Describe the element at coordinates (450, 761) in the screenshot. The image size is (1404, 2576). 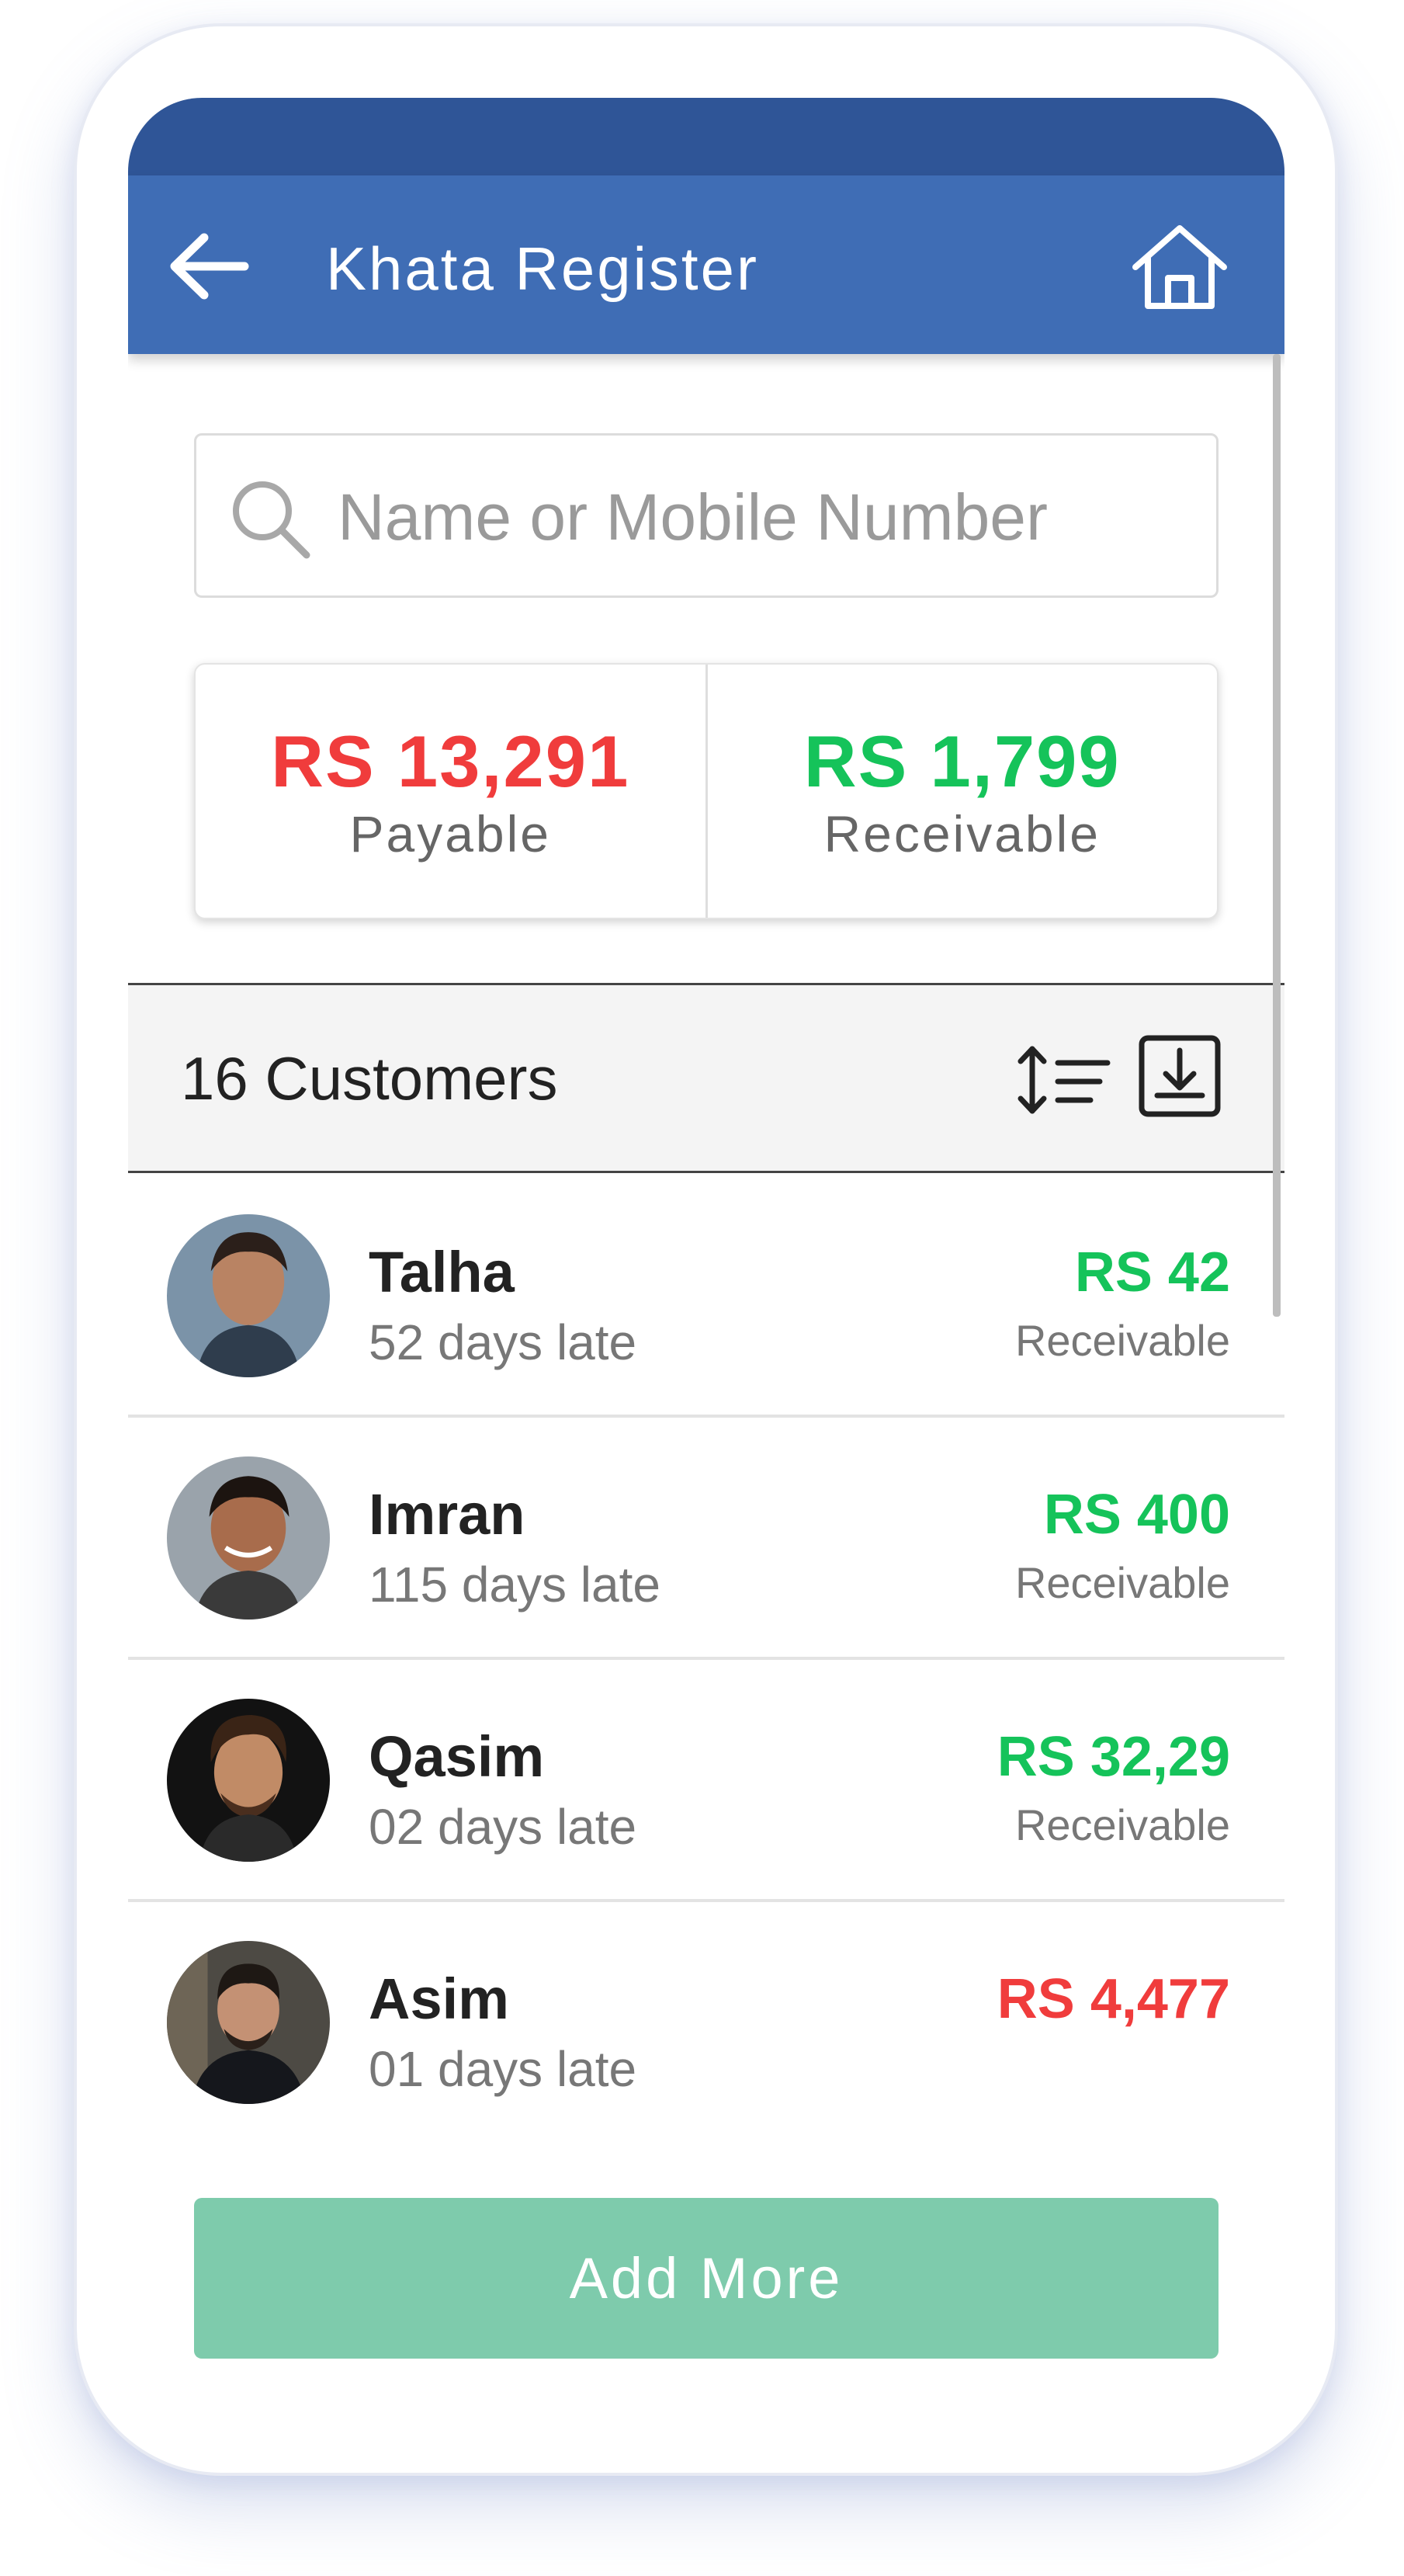
I see `payable-amount: RS 13,291` at that location.